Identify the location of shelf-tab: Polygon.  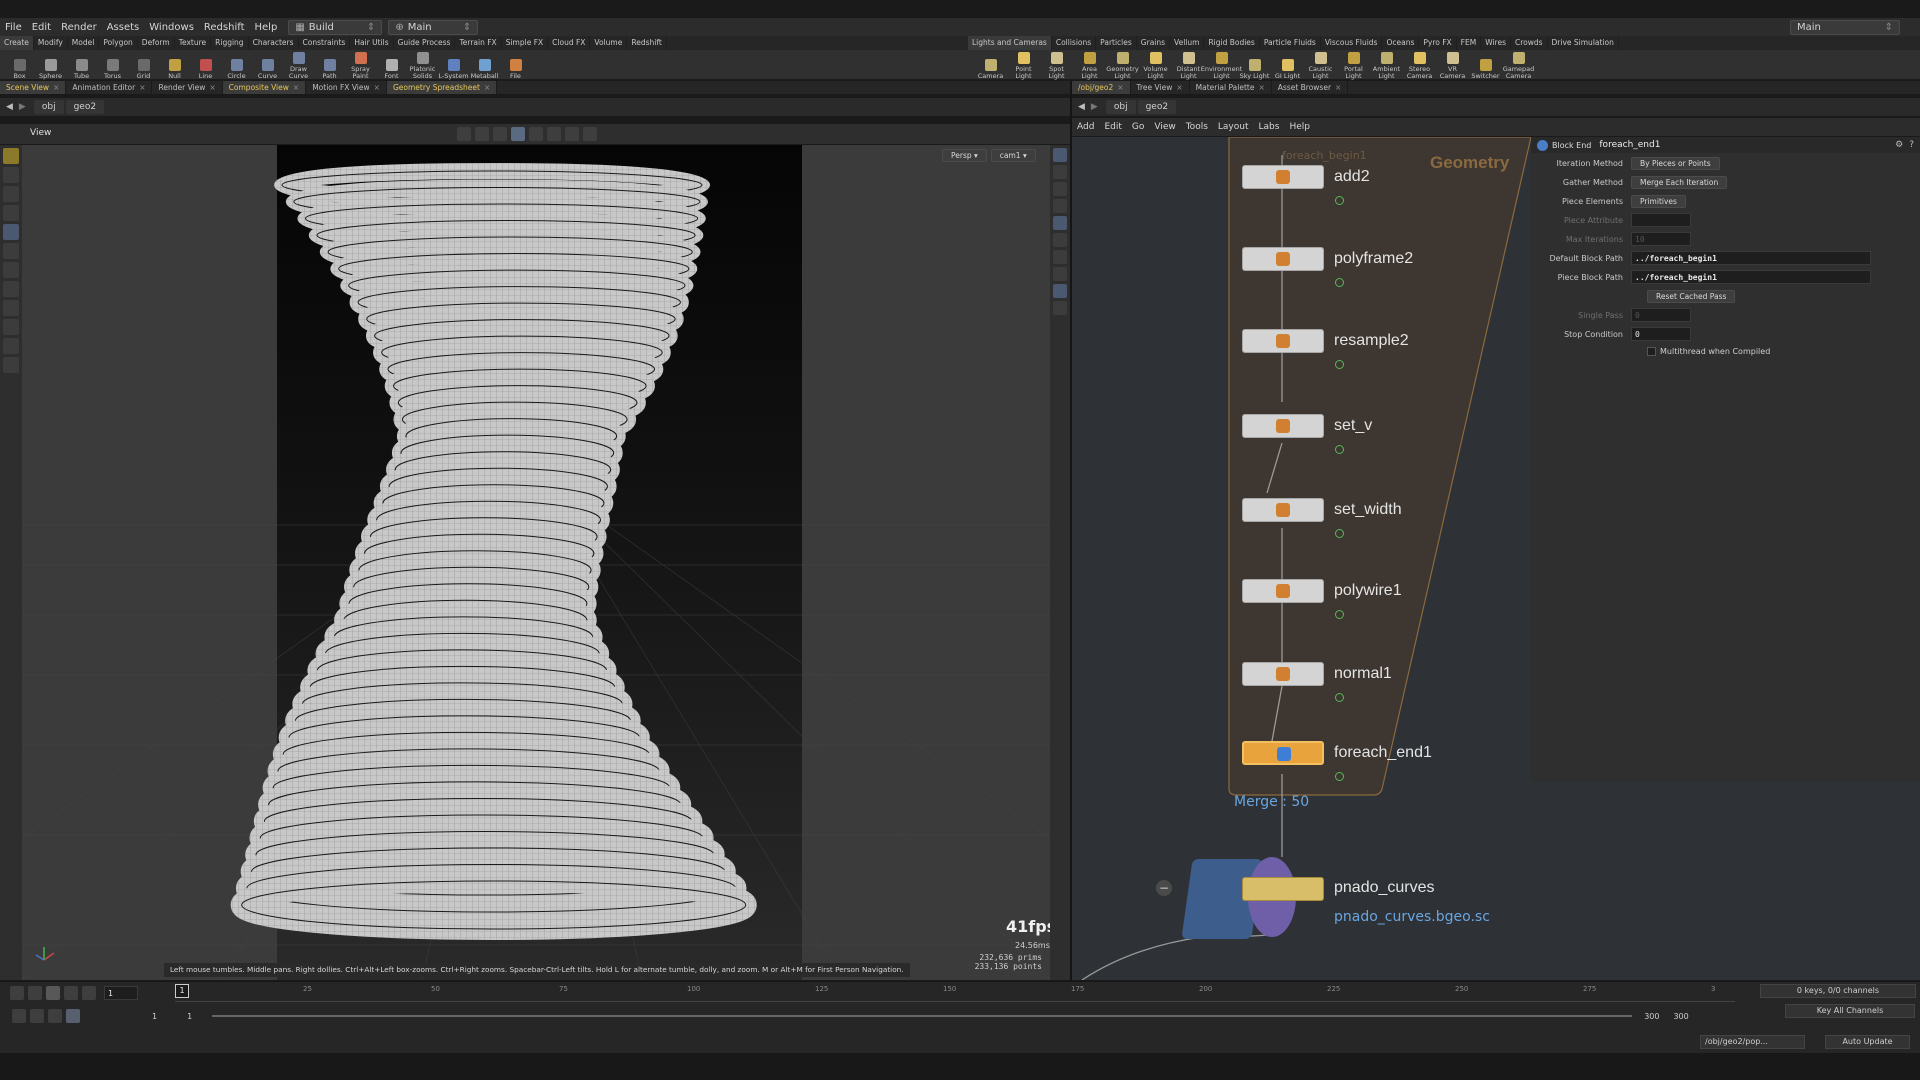
(118, 43).